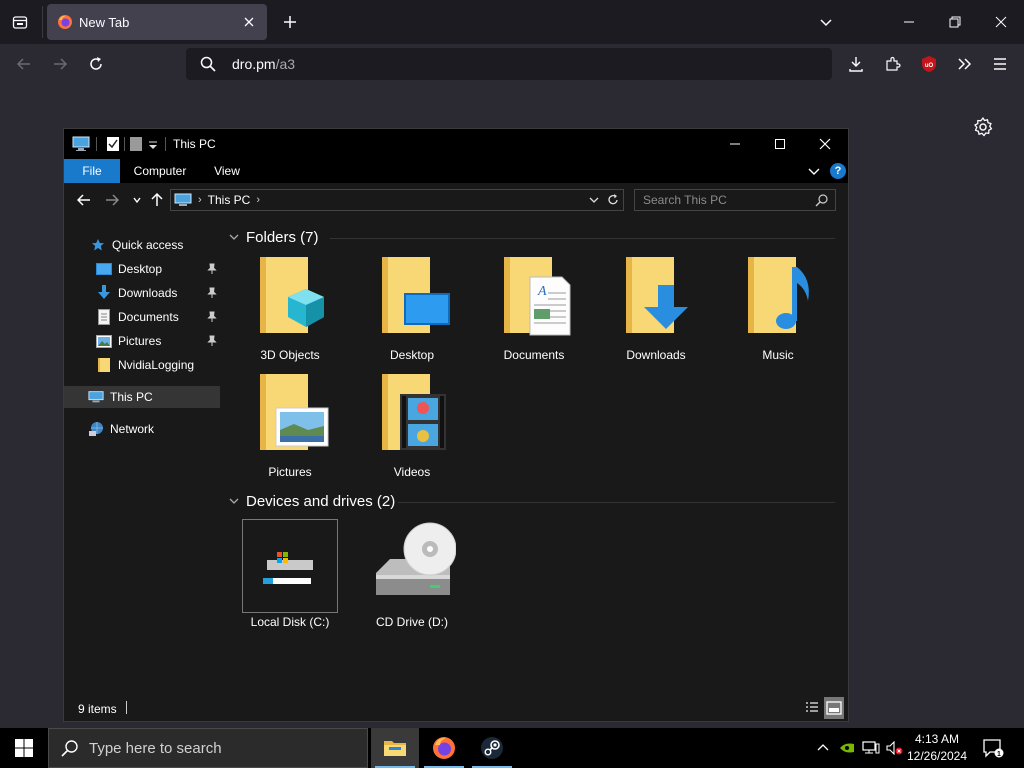 The image size is (1024, 768). Describe the element at coordinates (993, 748) in the screenshot. I see `action-center-notification-icon: 1` at that location.